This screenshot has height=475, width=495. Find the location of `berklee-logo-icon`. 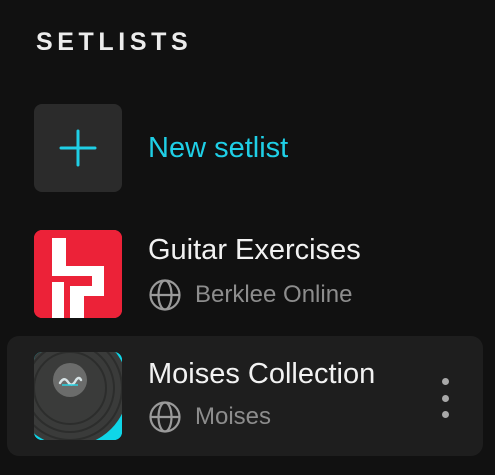

berklee-logo-icon is located at coordinates (78, 274).